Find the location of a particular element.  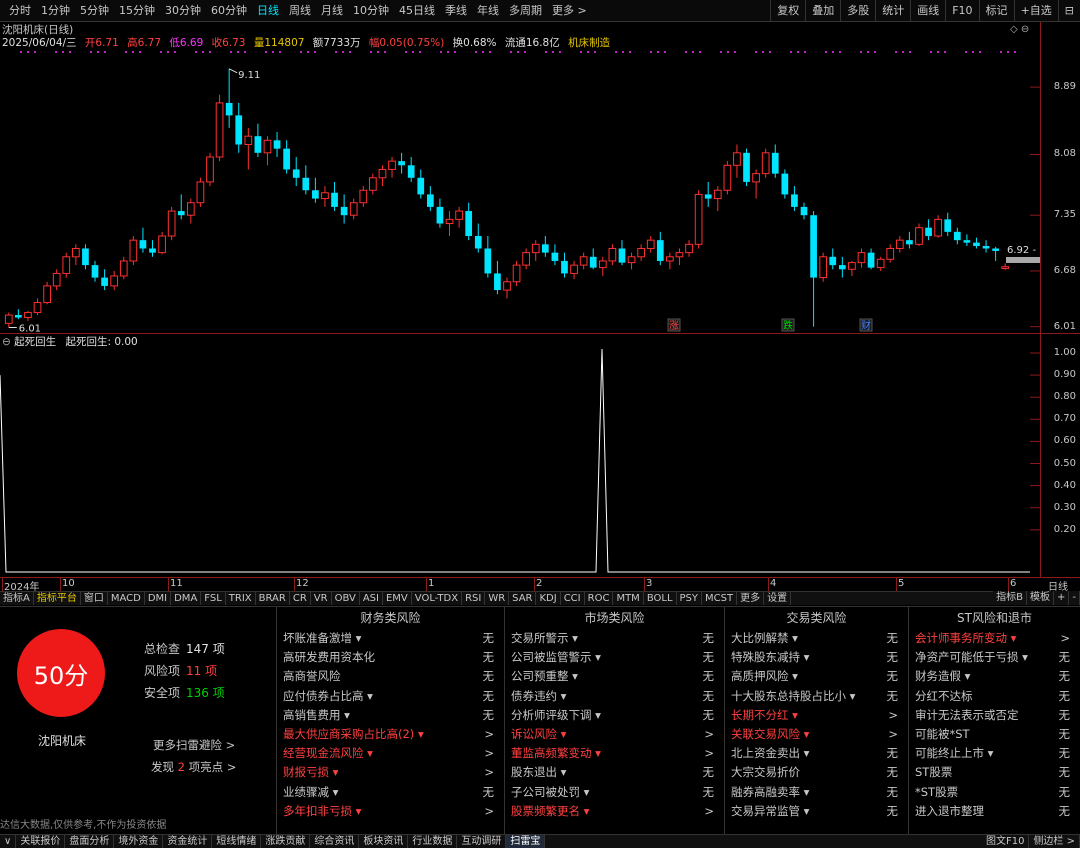

period-tab: 15分钟 is located at coordinates (137, 11).